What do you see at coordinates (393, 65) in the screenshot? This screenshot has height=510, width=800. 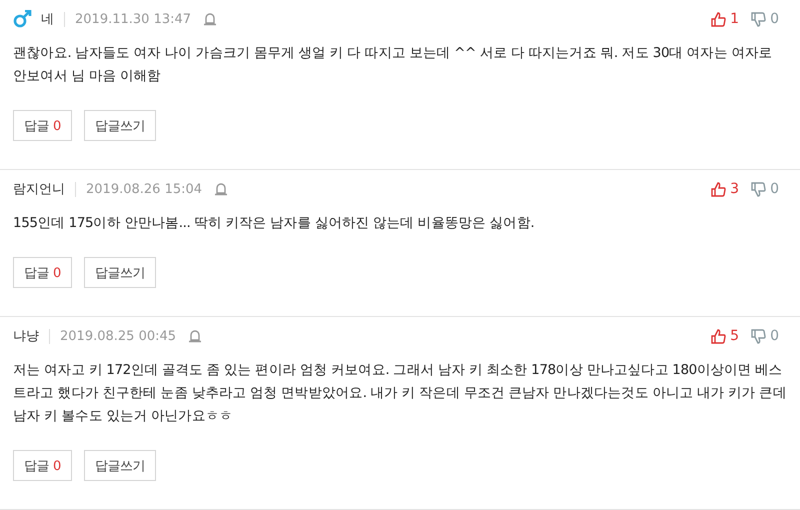 I see `comment-text: 괜찮아요. 남자들도 여자 나이 가슴크기 몸무게 생얼 키 다 따지고 보는데 ^^ 서로 다 따지는거죠 뭐. 저도 30대 여자는 여자로 안보여서 님 마음 이해함` at bounding box center [393, 65].